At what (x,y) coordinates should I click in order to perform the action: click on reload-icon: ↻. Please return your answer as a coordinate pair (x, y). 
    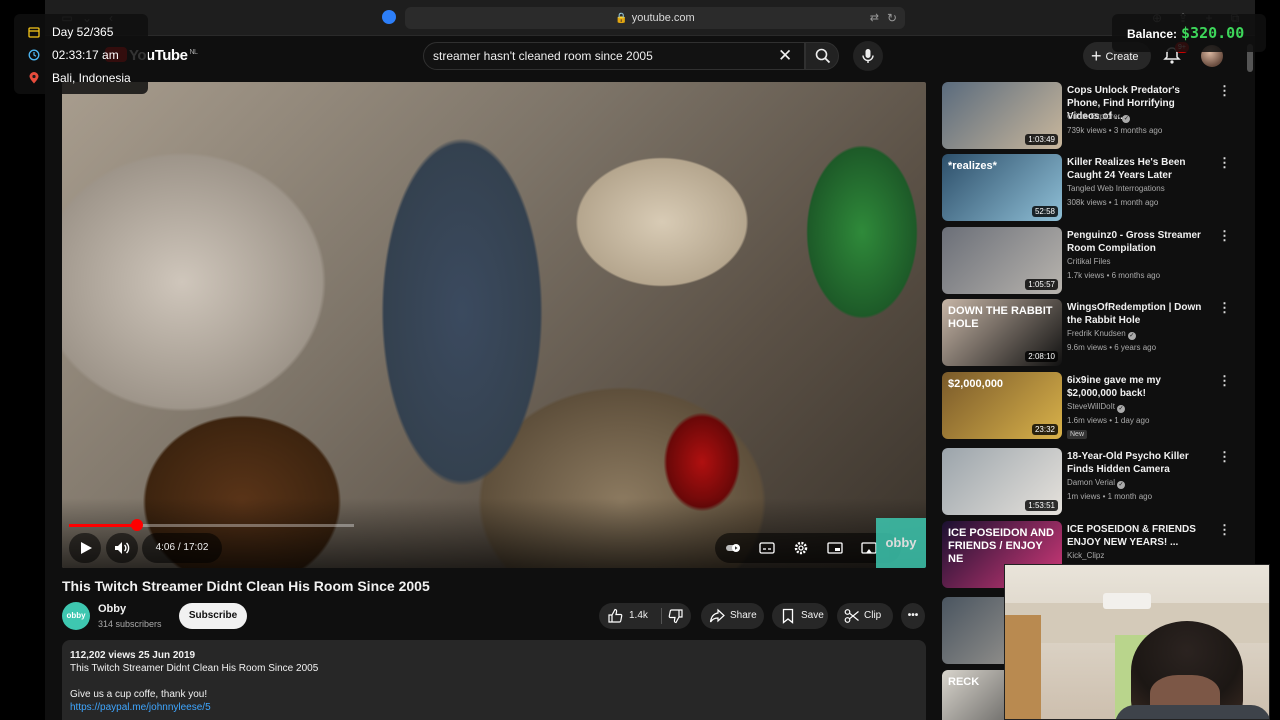
    Looking at the image, I should click on (892, 18).